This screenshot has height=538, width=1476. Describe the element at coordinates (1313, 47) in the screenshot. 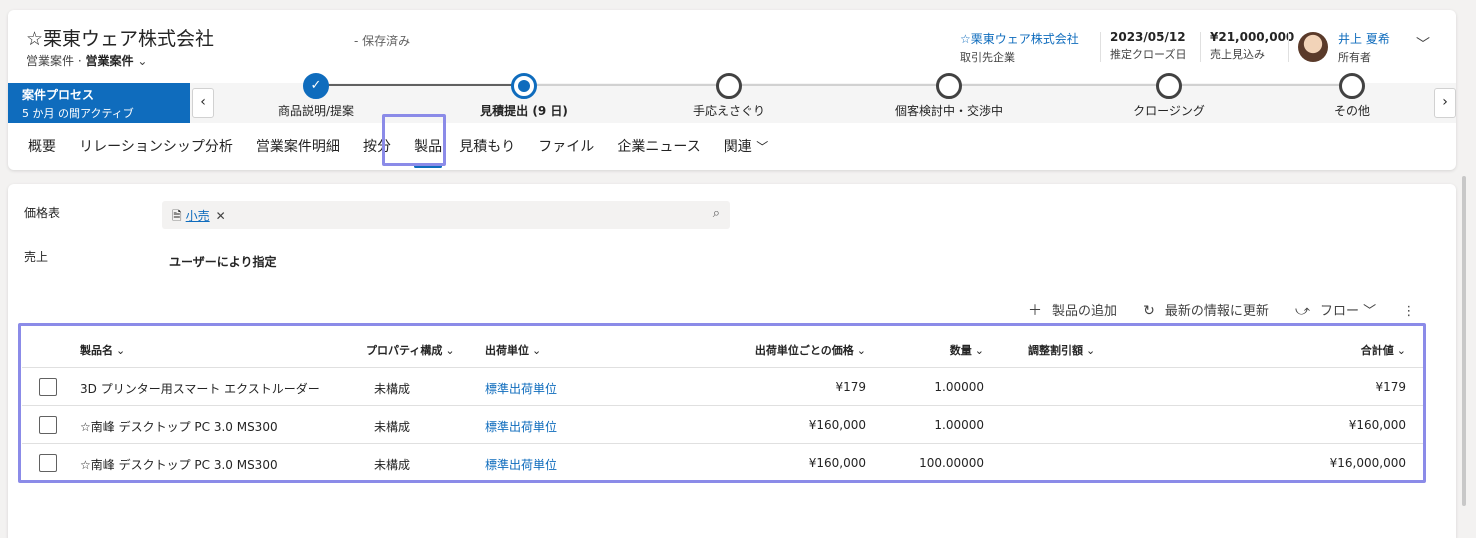

I see `avatar` at that location.